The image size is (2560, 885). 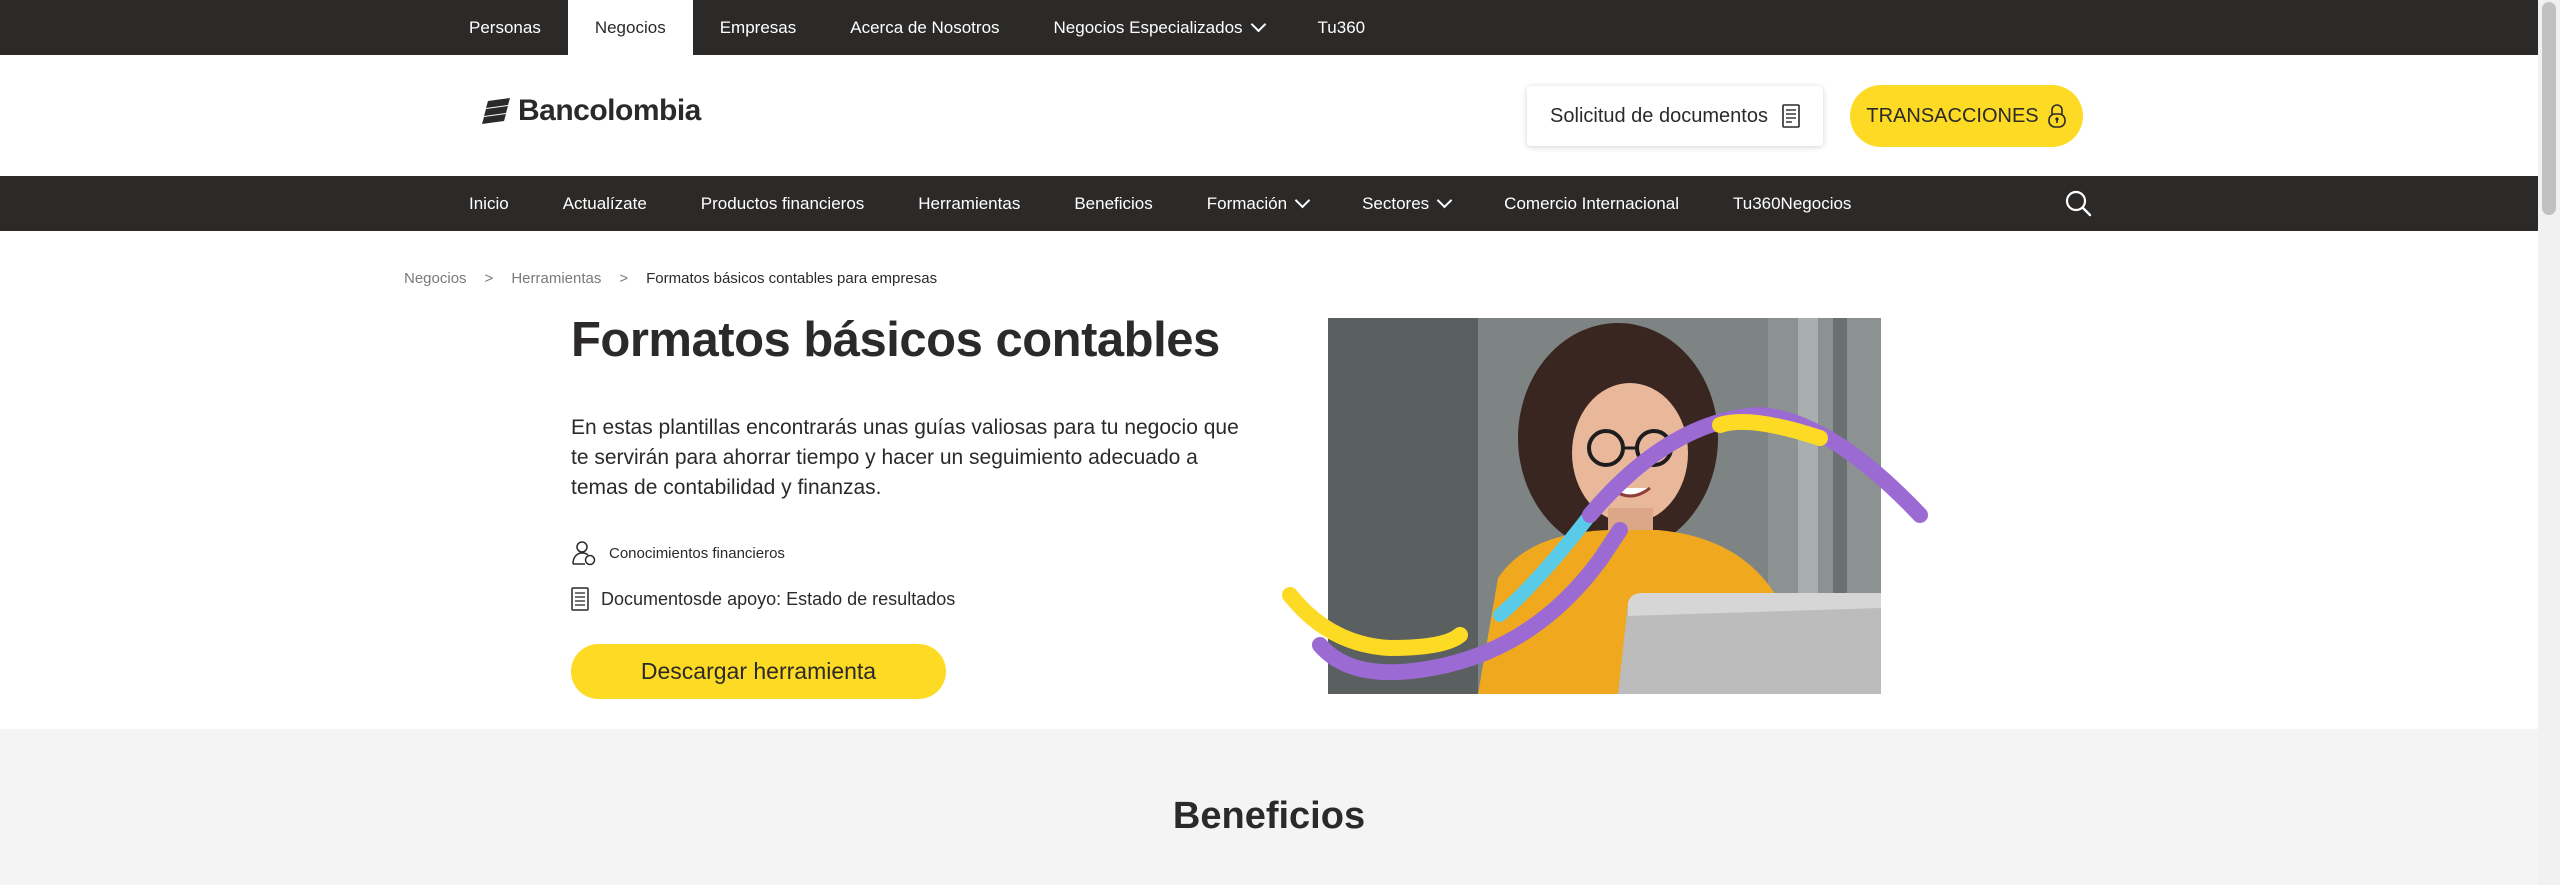 What do you see at coordinates (556, 278) in the screenshot?
I see `breadcrumb-item-herramientas: Herramientas` at bounding box center [556, 278].